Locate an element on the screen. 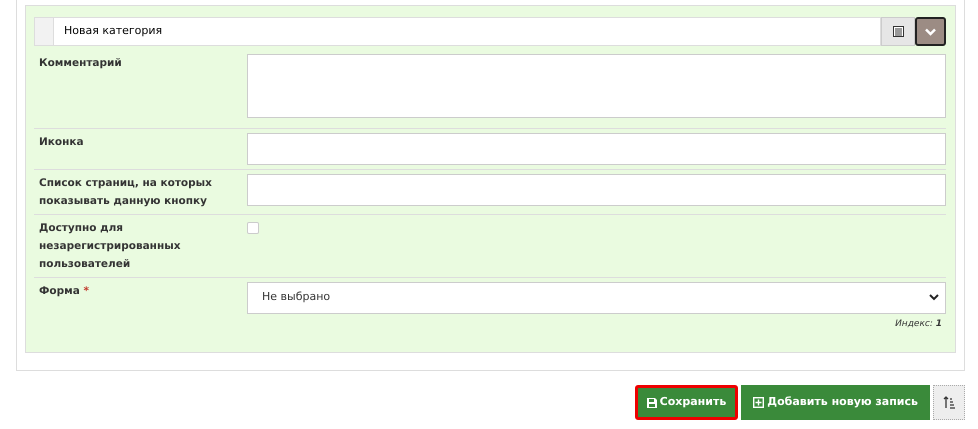 Image resolution: width=978 pixels, height=429 pixels. index-label: Индекс: 1 is located at coordinates (918, 324).